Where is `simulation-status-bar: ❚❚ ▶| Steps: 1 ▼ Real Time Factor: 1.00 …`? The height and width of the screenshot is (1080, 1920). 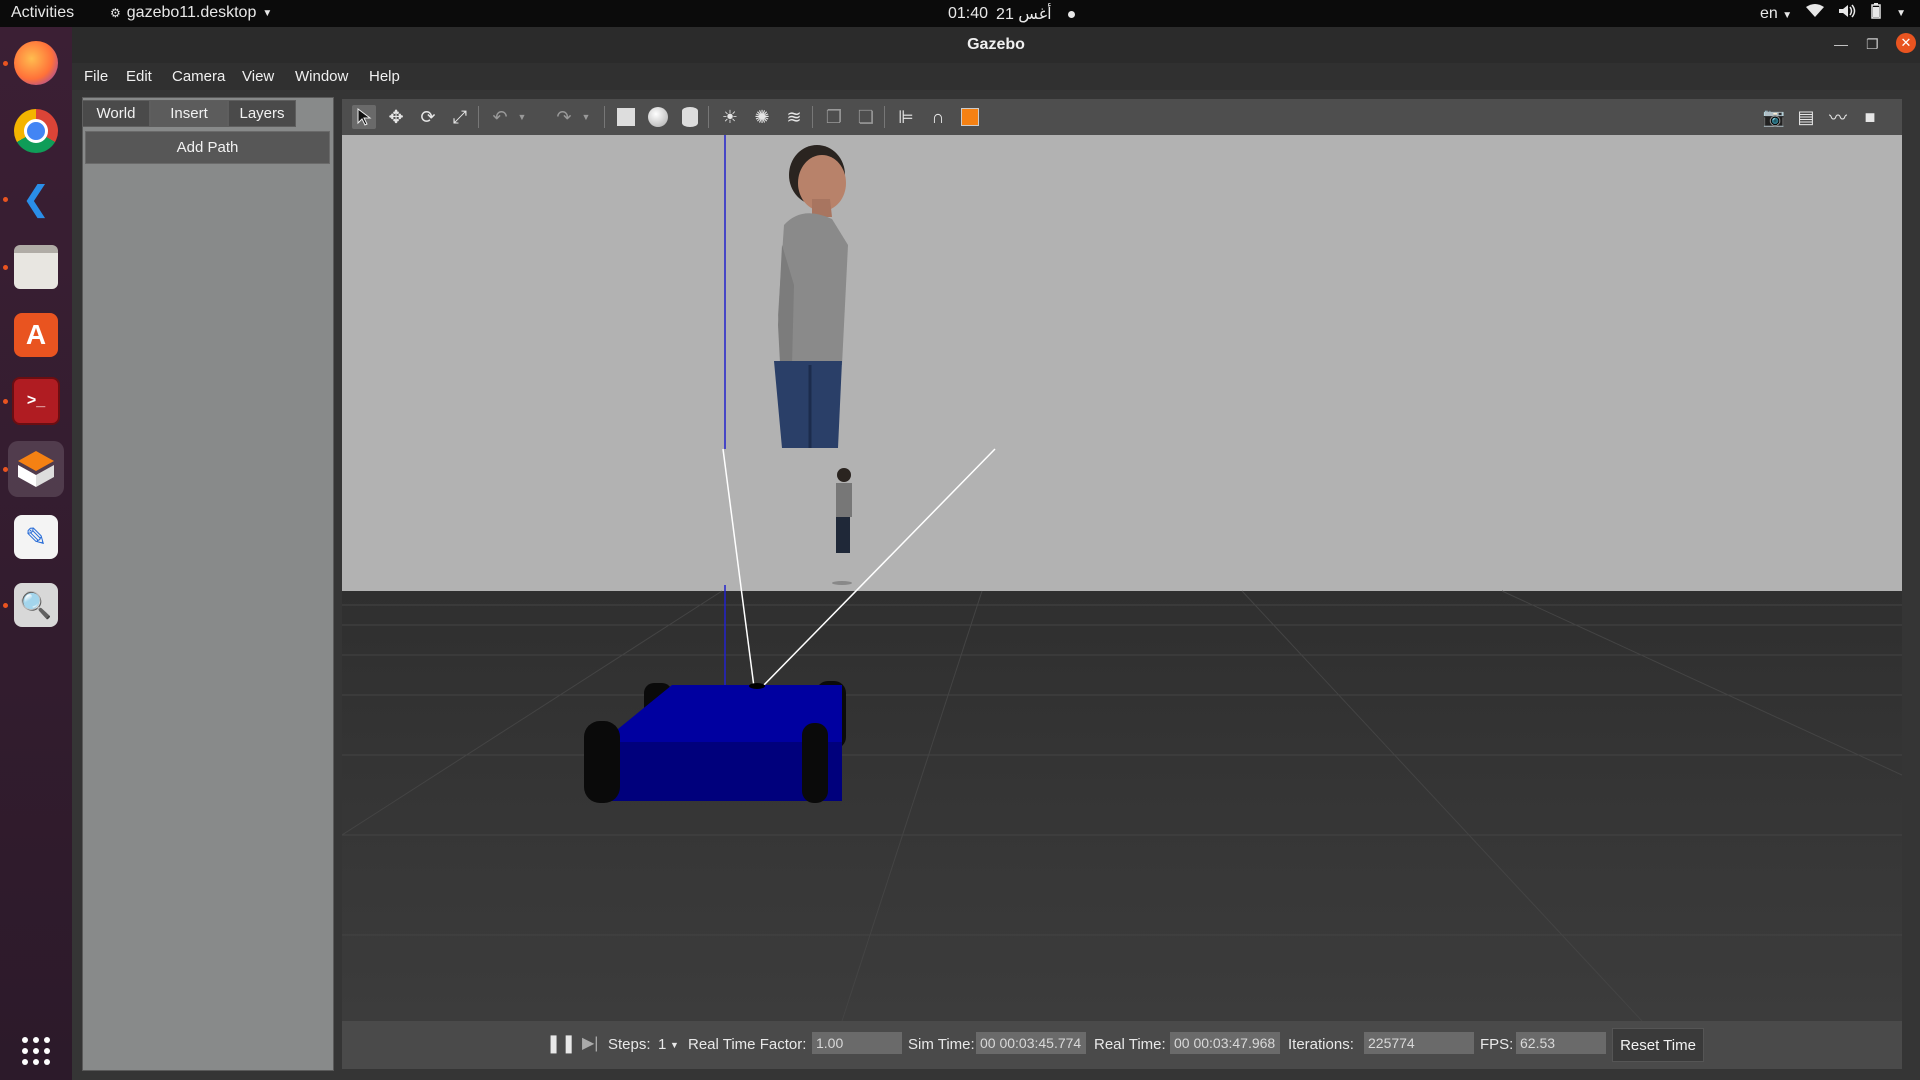
simulation-status-bar: ❚❚ ▶| Steps: 1 ▼ Real Time Factor: 1.00 … is located at coordinates (1122, 1045).